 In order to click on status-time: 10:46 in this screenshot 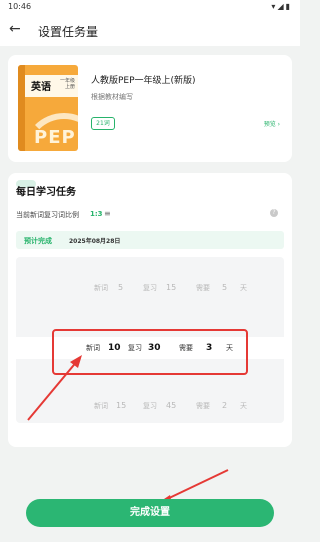, I will do `click(20, 6)`.